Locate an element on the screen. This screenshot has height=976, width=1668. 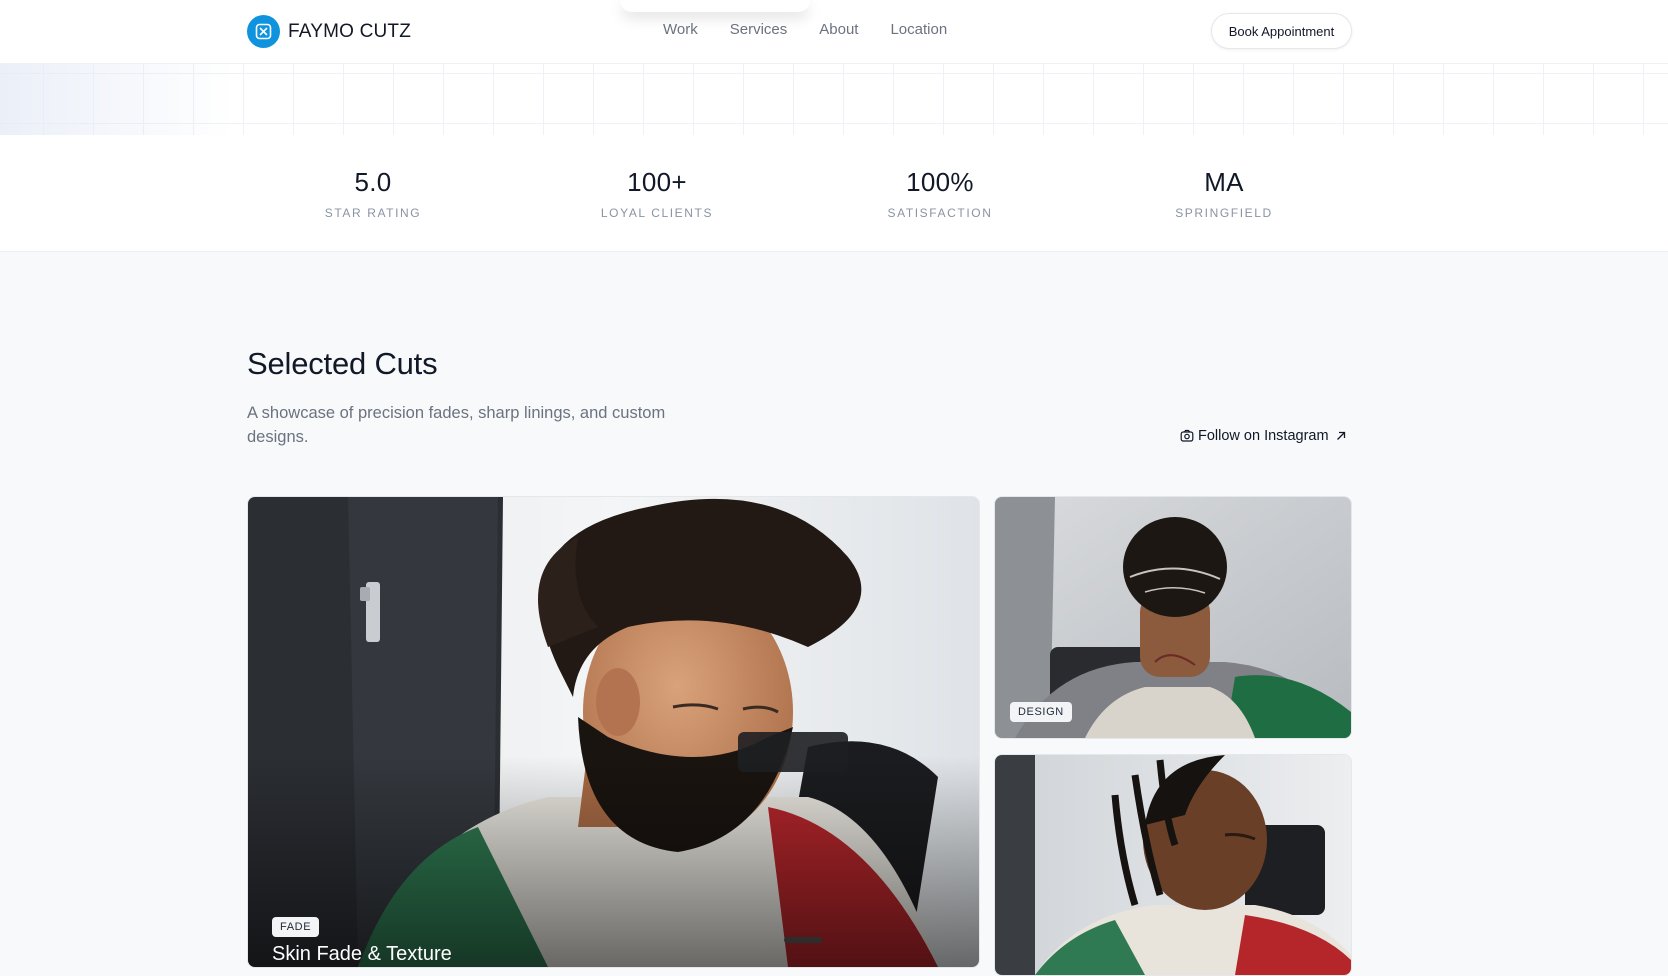
stat-location: MA SPRINGFIELD is located at coordinates (1224, 193).